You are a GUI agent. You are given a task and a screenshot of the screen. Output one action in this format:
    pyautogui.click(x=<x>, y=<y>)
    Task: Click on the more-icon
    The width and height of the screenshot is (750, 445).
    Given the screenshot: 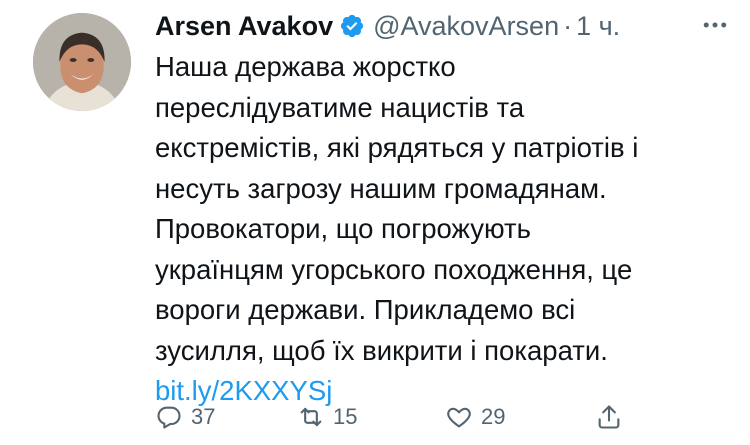 What is the action you would take?
    pyautogui.click(x=715, y=28)
    